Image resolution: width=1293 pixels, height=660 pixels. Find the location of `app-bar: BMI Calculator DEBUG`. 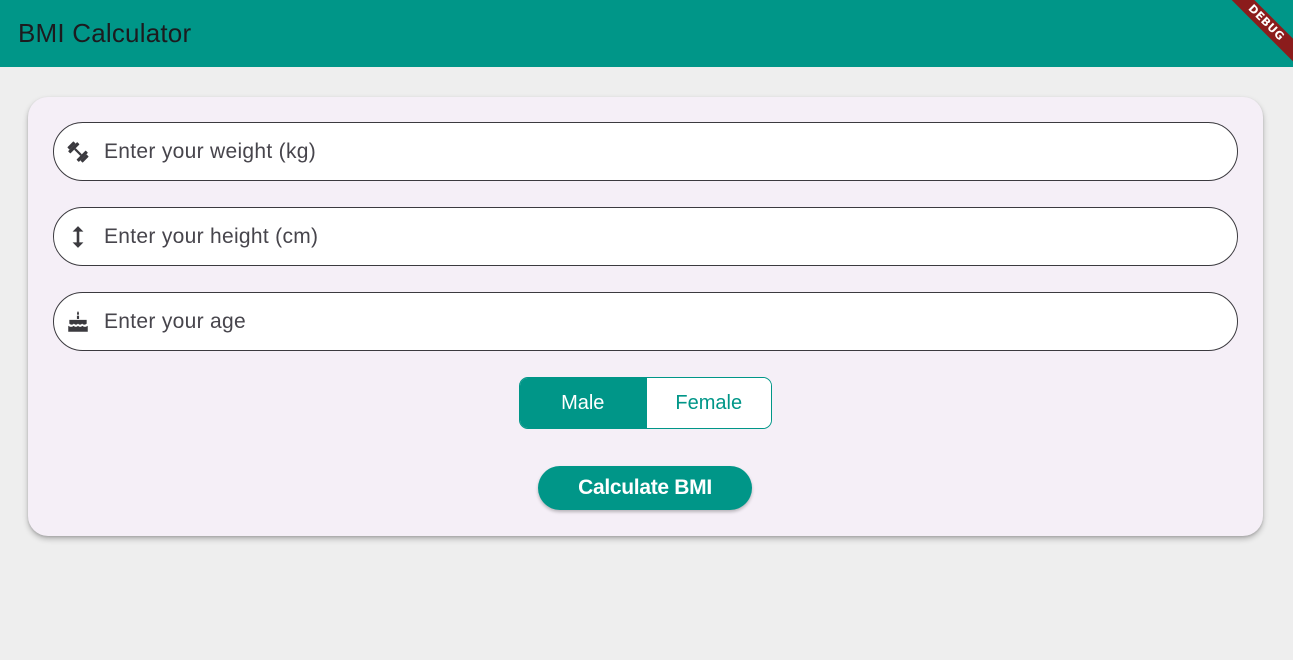

app-bar: BMI Calculator DEBUG is located at coordinates (646, 33).